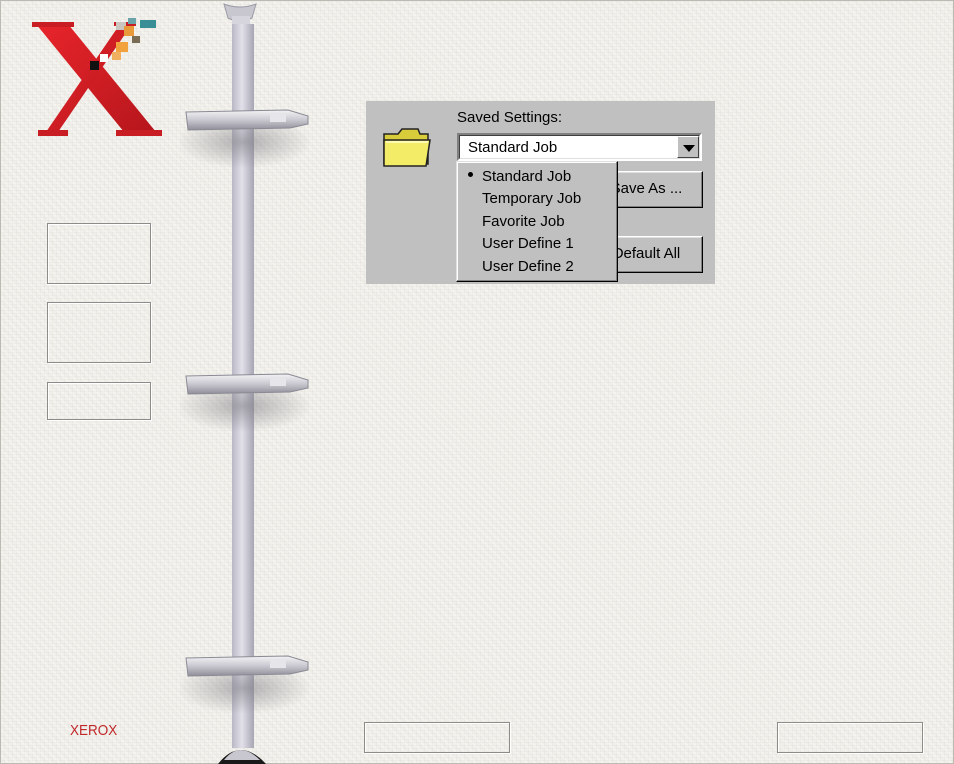  What do you see at coordinates (513, 147) in the screenshot?
I see `selected-setting-value: Standard Job` at bounding box center [513, 147].